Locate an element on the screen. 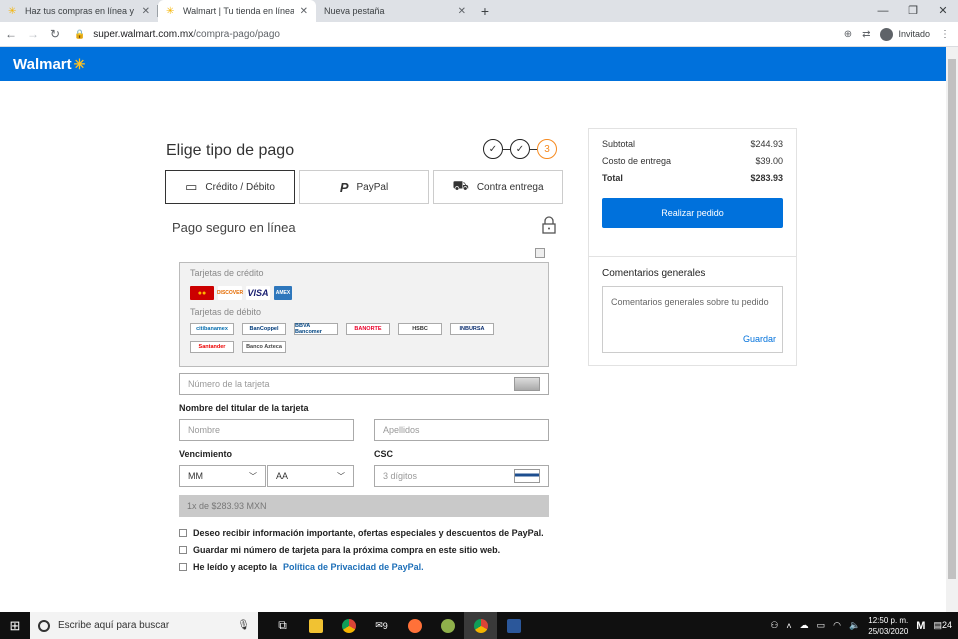 The width and height of the screenshot is (958, 639). profile-label: Invitado is located at coordinates (914, 34).